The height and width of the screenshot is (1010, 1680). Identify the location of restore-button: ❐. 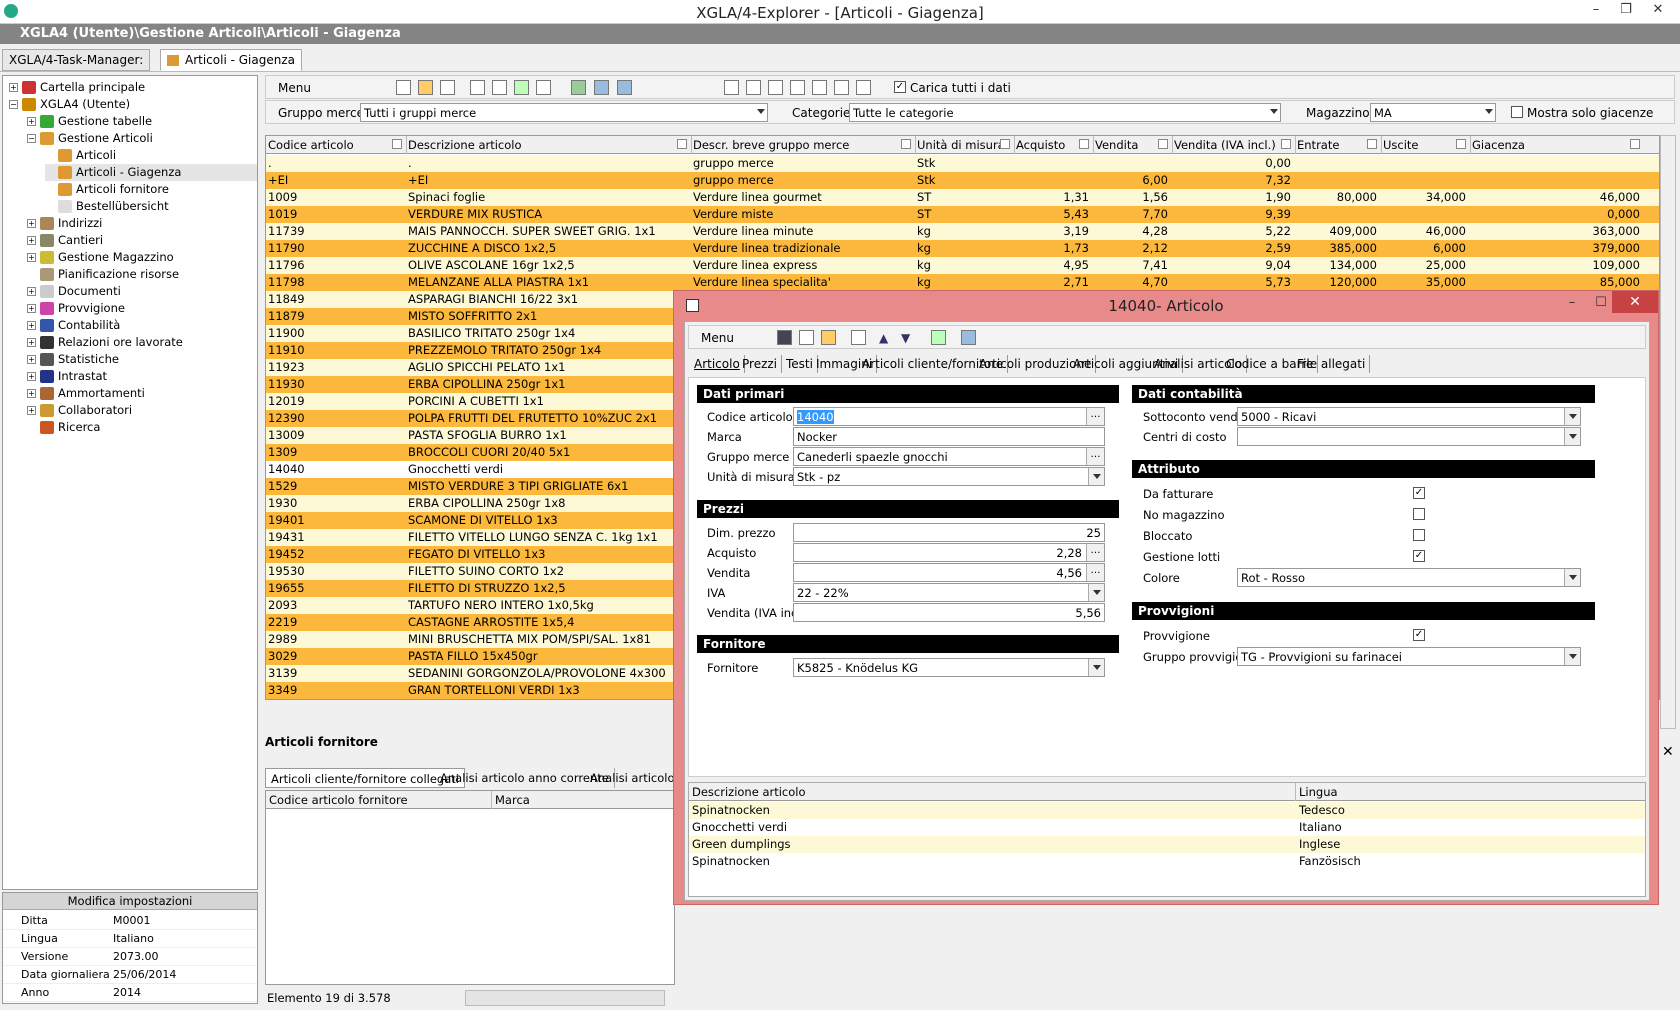
(1626, 9).